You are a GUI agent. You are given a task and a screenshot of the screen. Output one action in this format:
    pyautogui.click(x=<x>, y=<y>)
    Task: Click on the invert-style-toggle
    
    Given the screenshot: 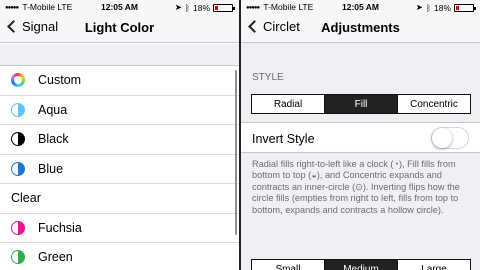 What is the action you would take?
    pyautogui.click(x=450, y=138)
    